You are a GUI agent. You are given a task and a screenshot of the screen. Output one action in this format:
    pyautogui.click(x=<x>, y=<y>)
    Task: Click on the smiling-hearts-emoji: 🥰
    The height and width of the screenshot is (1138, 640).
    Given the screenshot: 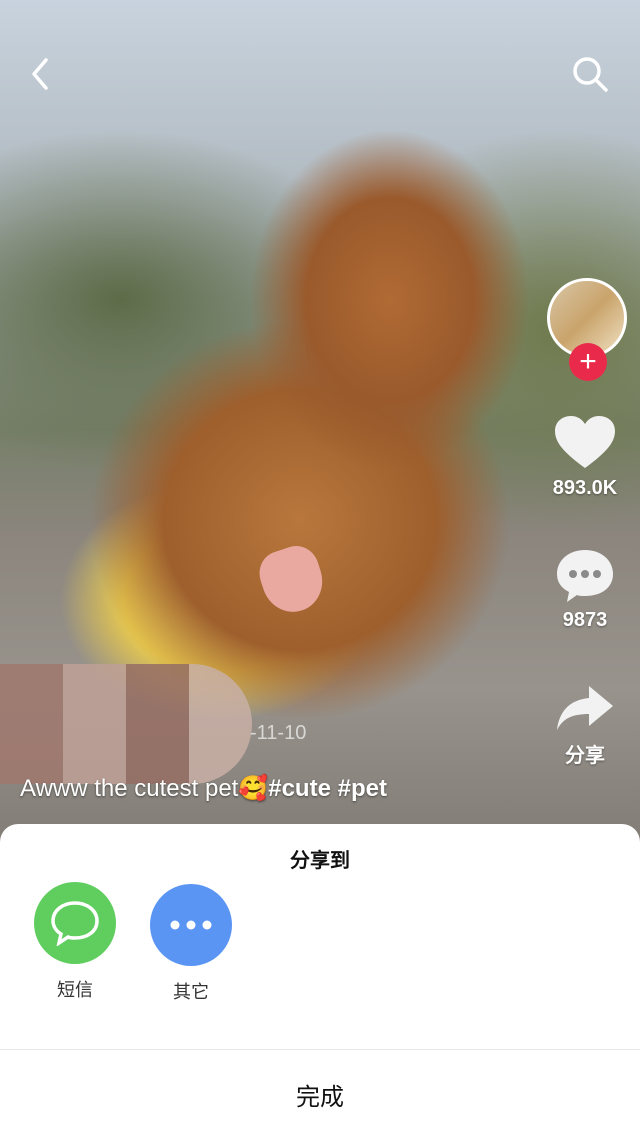 What is the action you would take?
    pyautogui.click(x=253, y=788)
    